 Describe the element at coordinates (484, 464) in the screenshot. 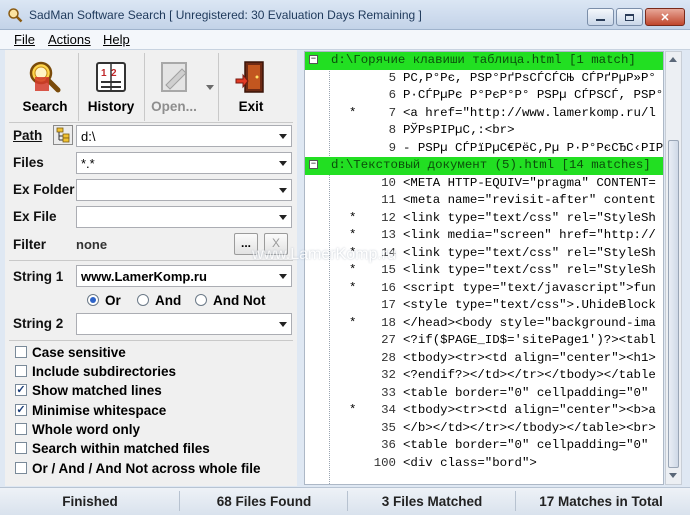

I see `result-line-row: 100 <div class="bord">` at that location.